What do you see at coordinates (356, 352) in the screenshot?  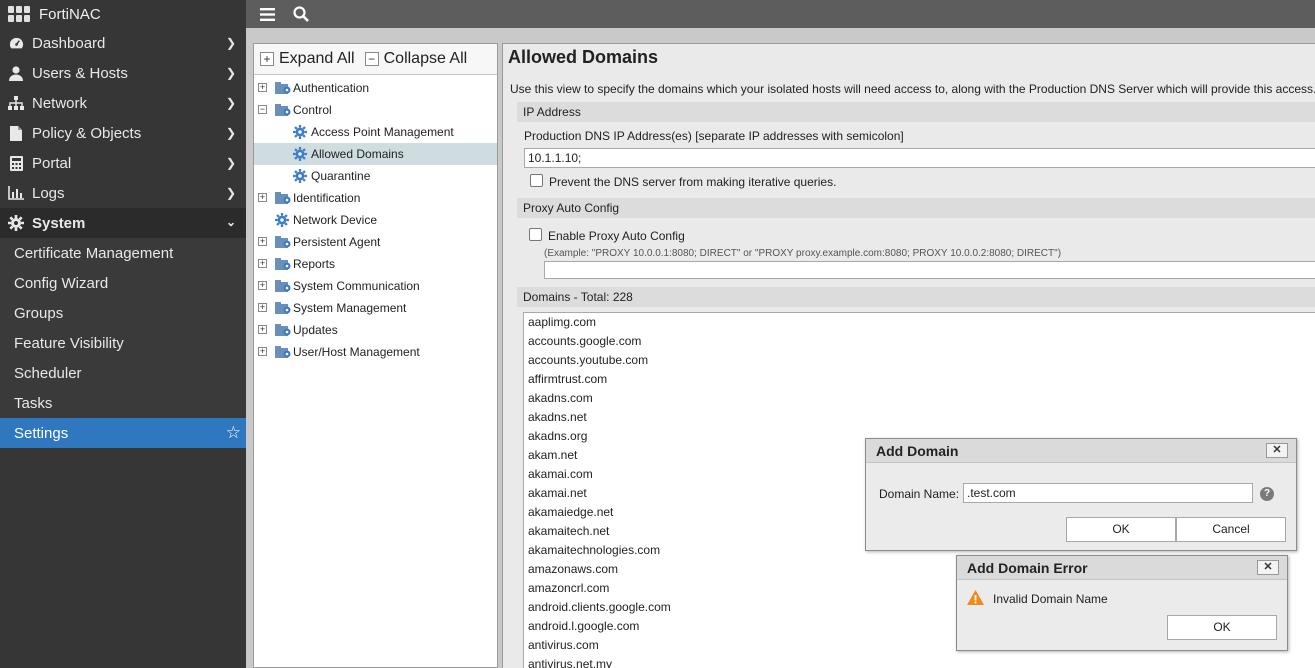 I see `tree-node-label: User/Host Management` at bounding box center [356, 352].